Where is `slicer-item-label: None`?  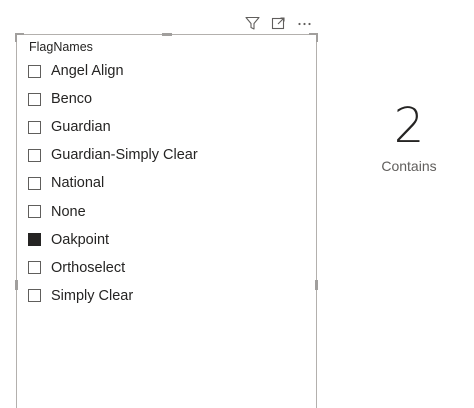
slicer-item-label: None is located at coordinates (68, 211).